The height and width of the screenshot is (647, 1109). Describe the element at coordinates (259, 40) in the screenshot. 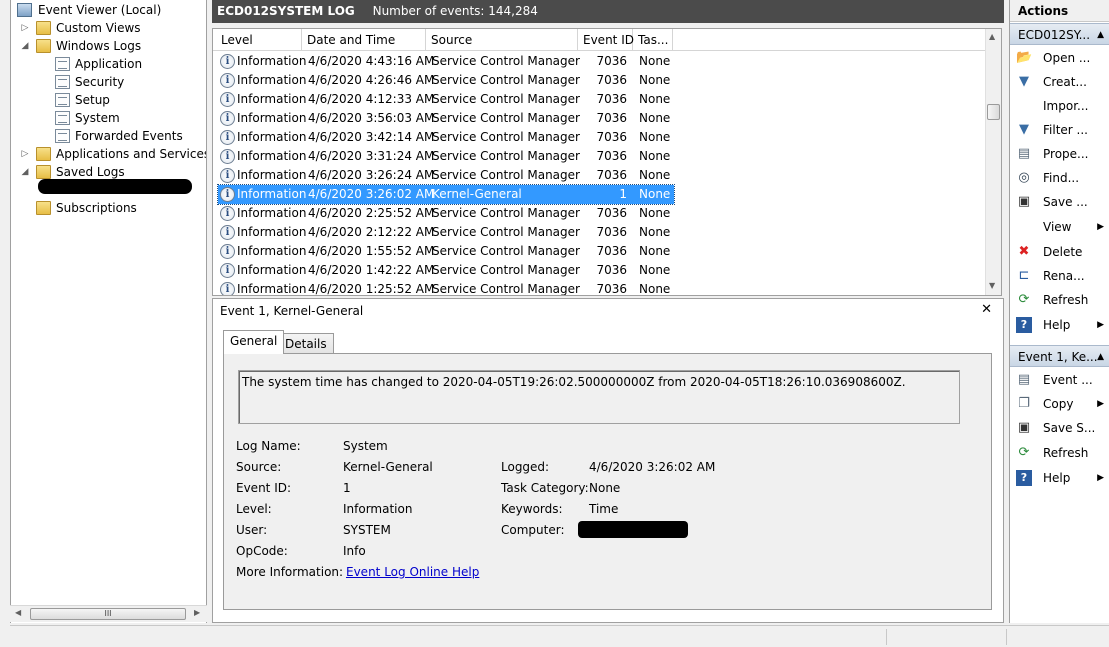

I see `column-header-level: Level` at that location.